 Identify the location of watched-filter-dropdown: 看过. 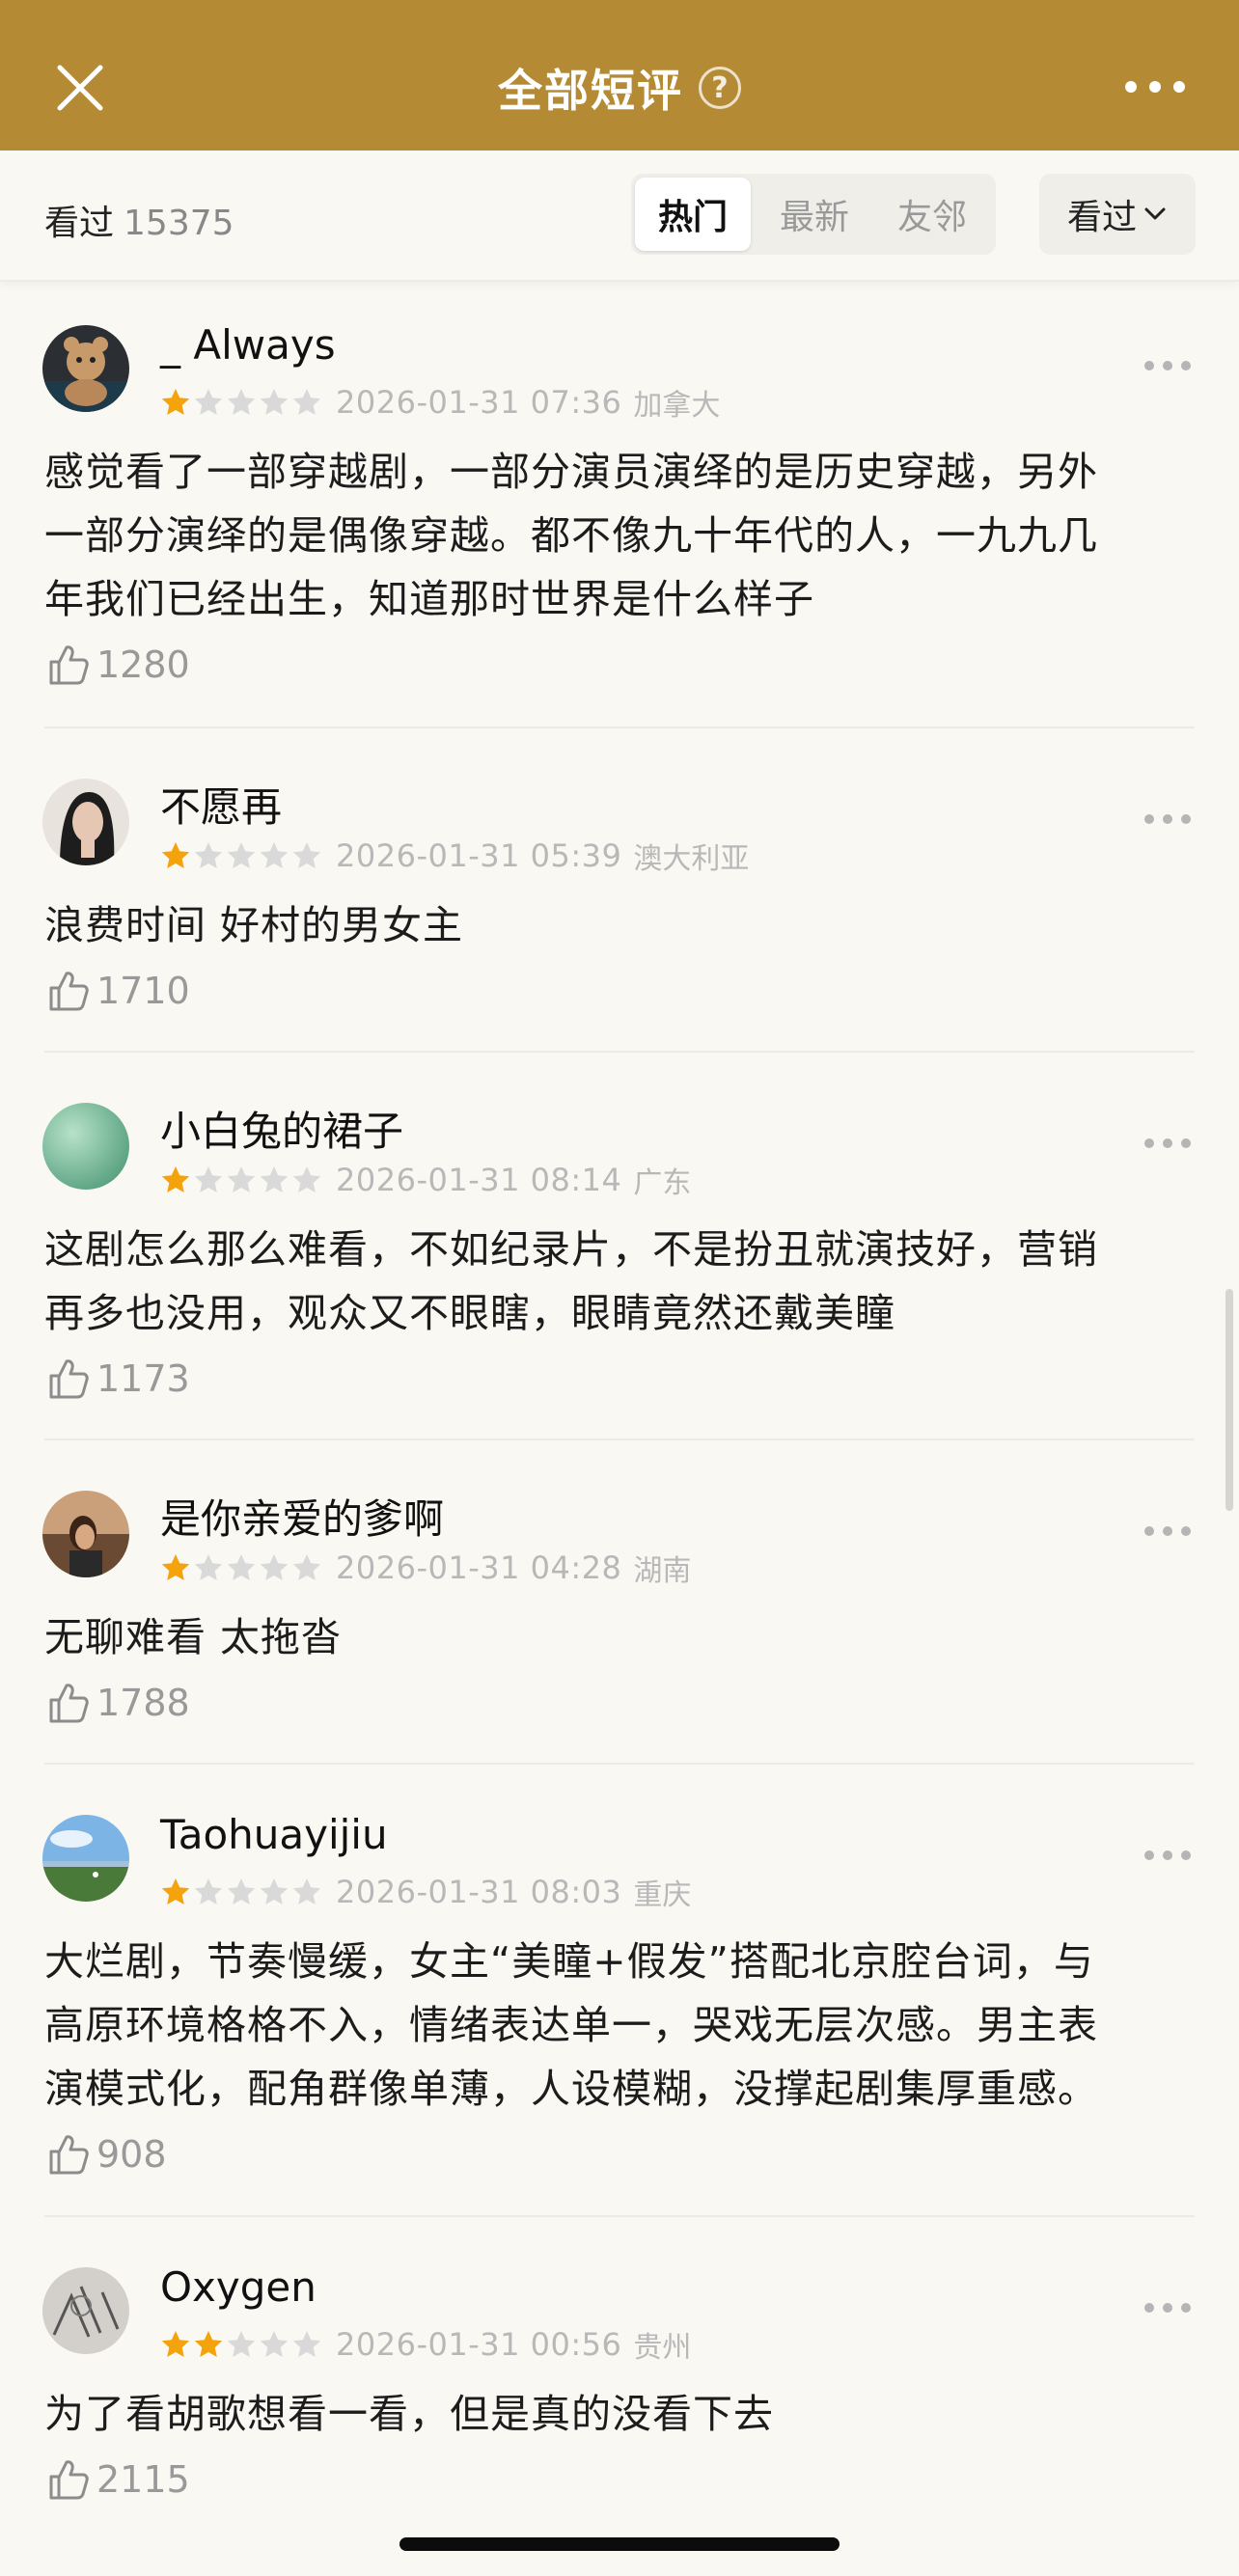
(1117, 215).